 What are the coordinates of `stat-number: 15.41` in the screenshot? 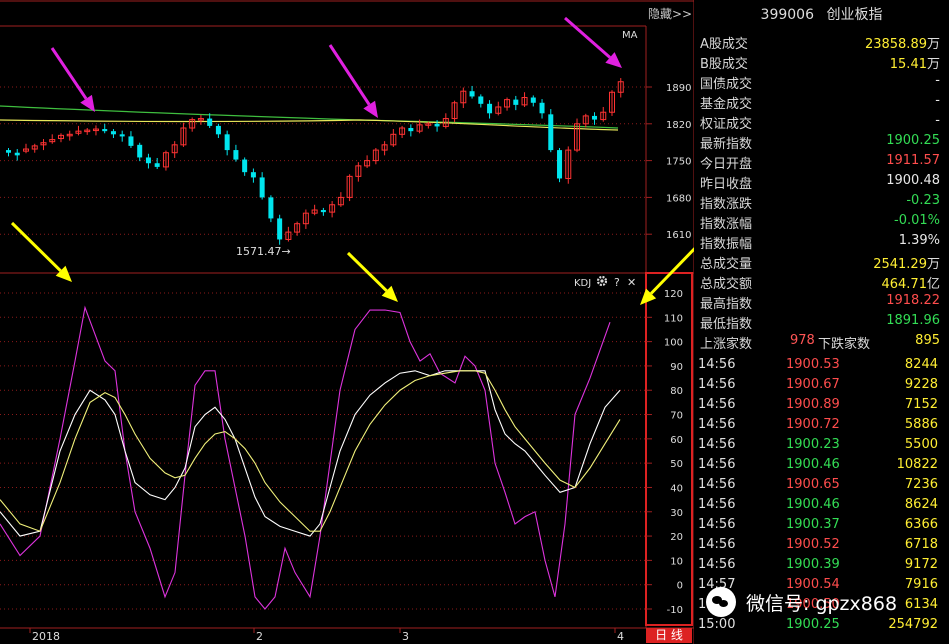 It's located at (908, 64).